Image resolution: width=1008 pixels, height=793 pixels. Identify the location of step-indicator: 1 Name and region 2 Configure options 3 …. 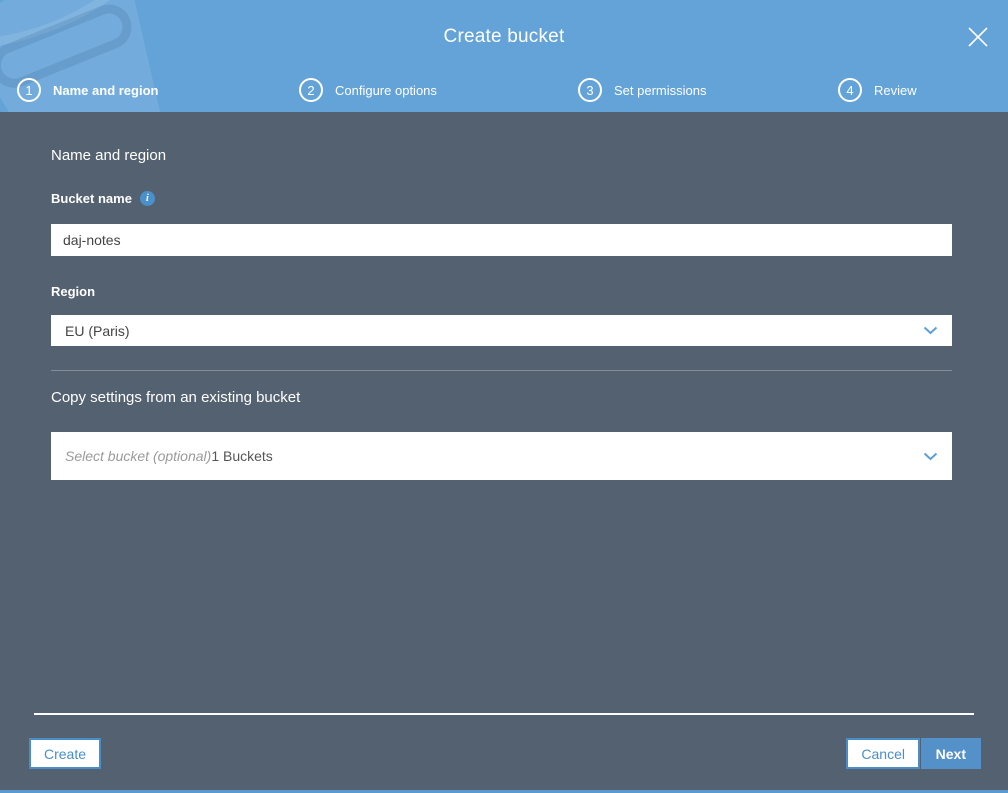
(504, 90).